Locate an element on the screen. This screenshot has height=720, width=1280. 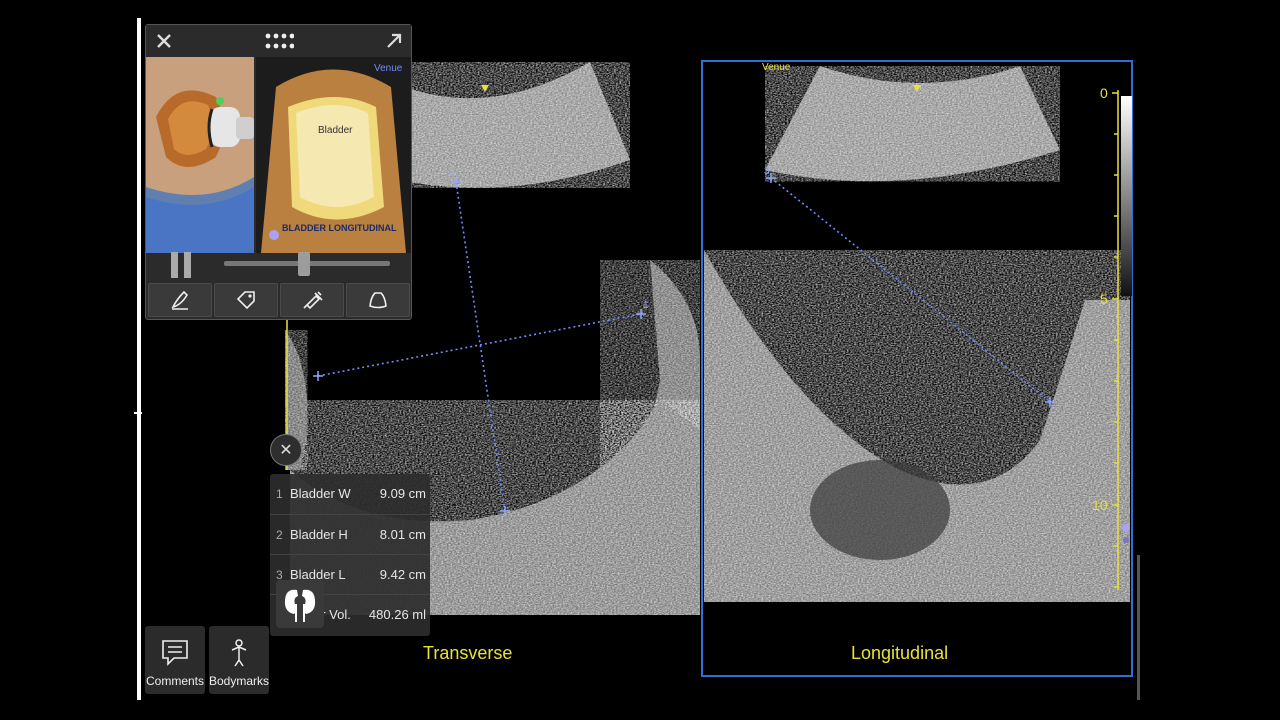
thumb-bladder-label: Bladder is located at coordinates (335, 130).